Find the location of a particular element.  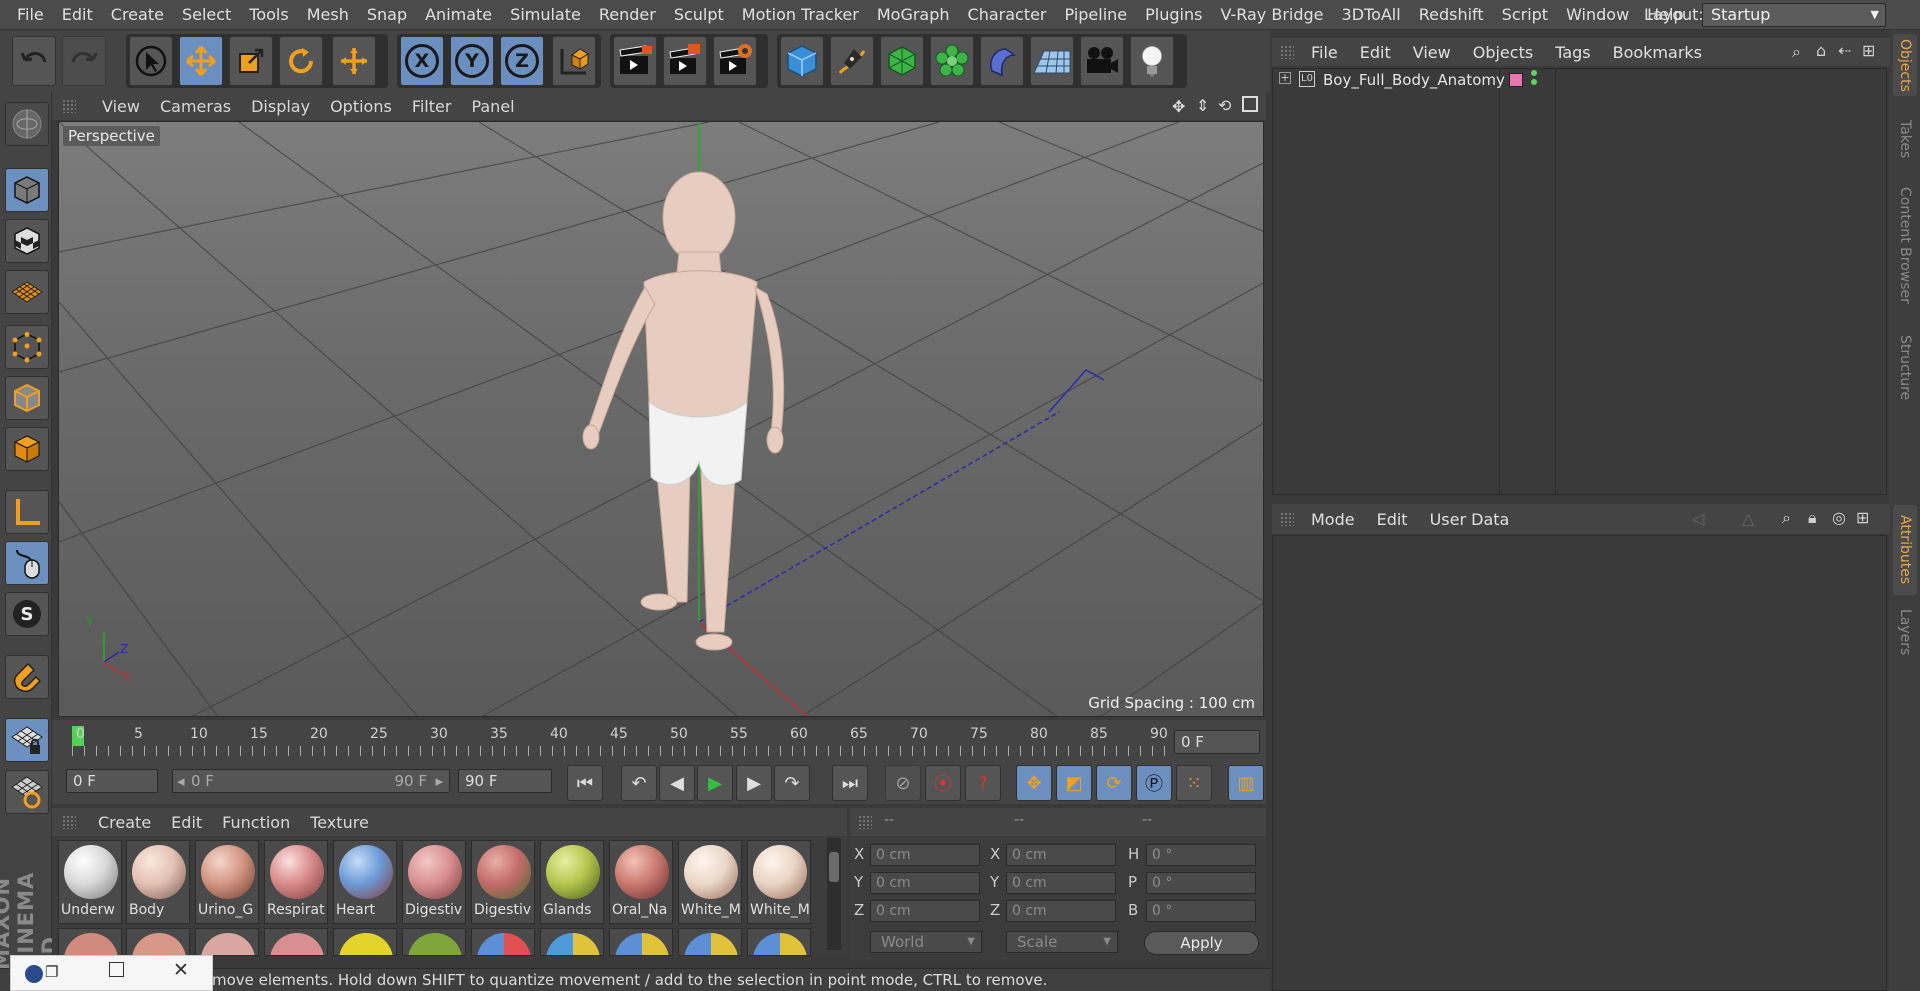

viewport-pan-icon: ✥ is located at coordinates (1178, 106).